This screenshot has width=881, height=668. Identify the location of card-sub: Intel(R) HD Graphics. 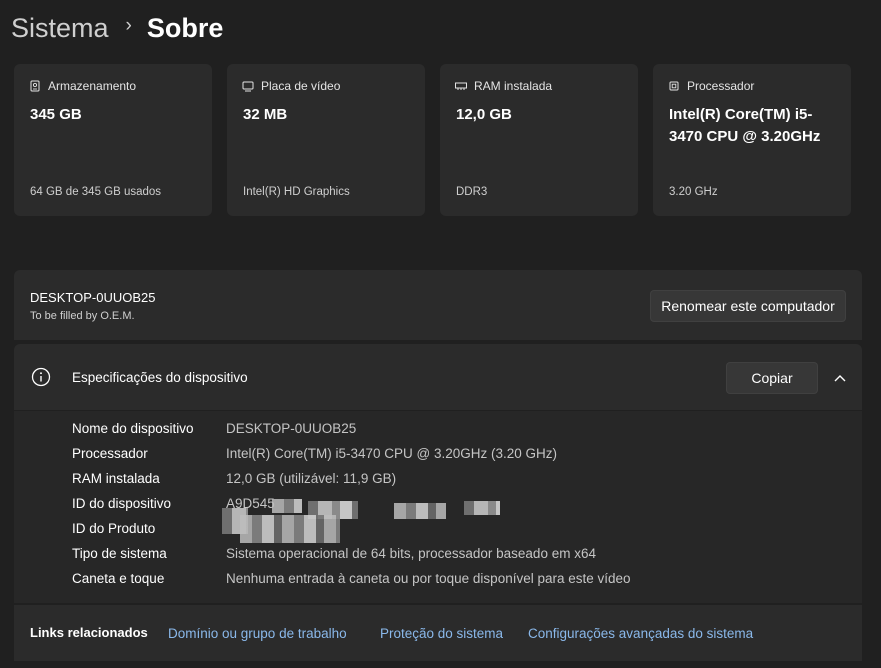
(296, 192).